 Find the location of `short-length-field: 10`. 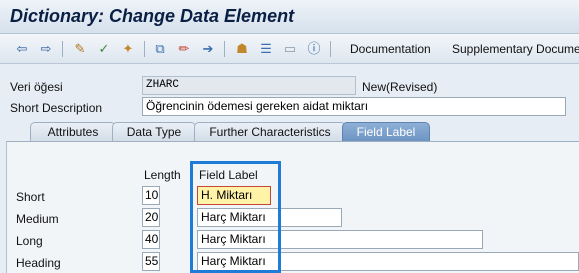

short-length-field: 10 is located at coordinates (151, 195).